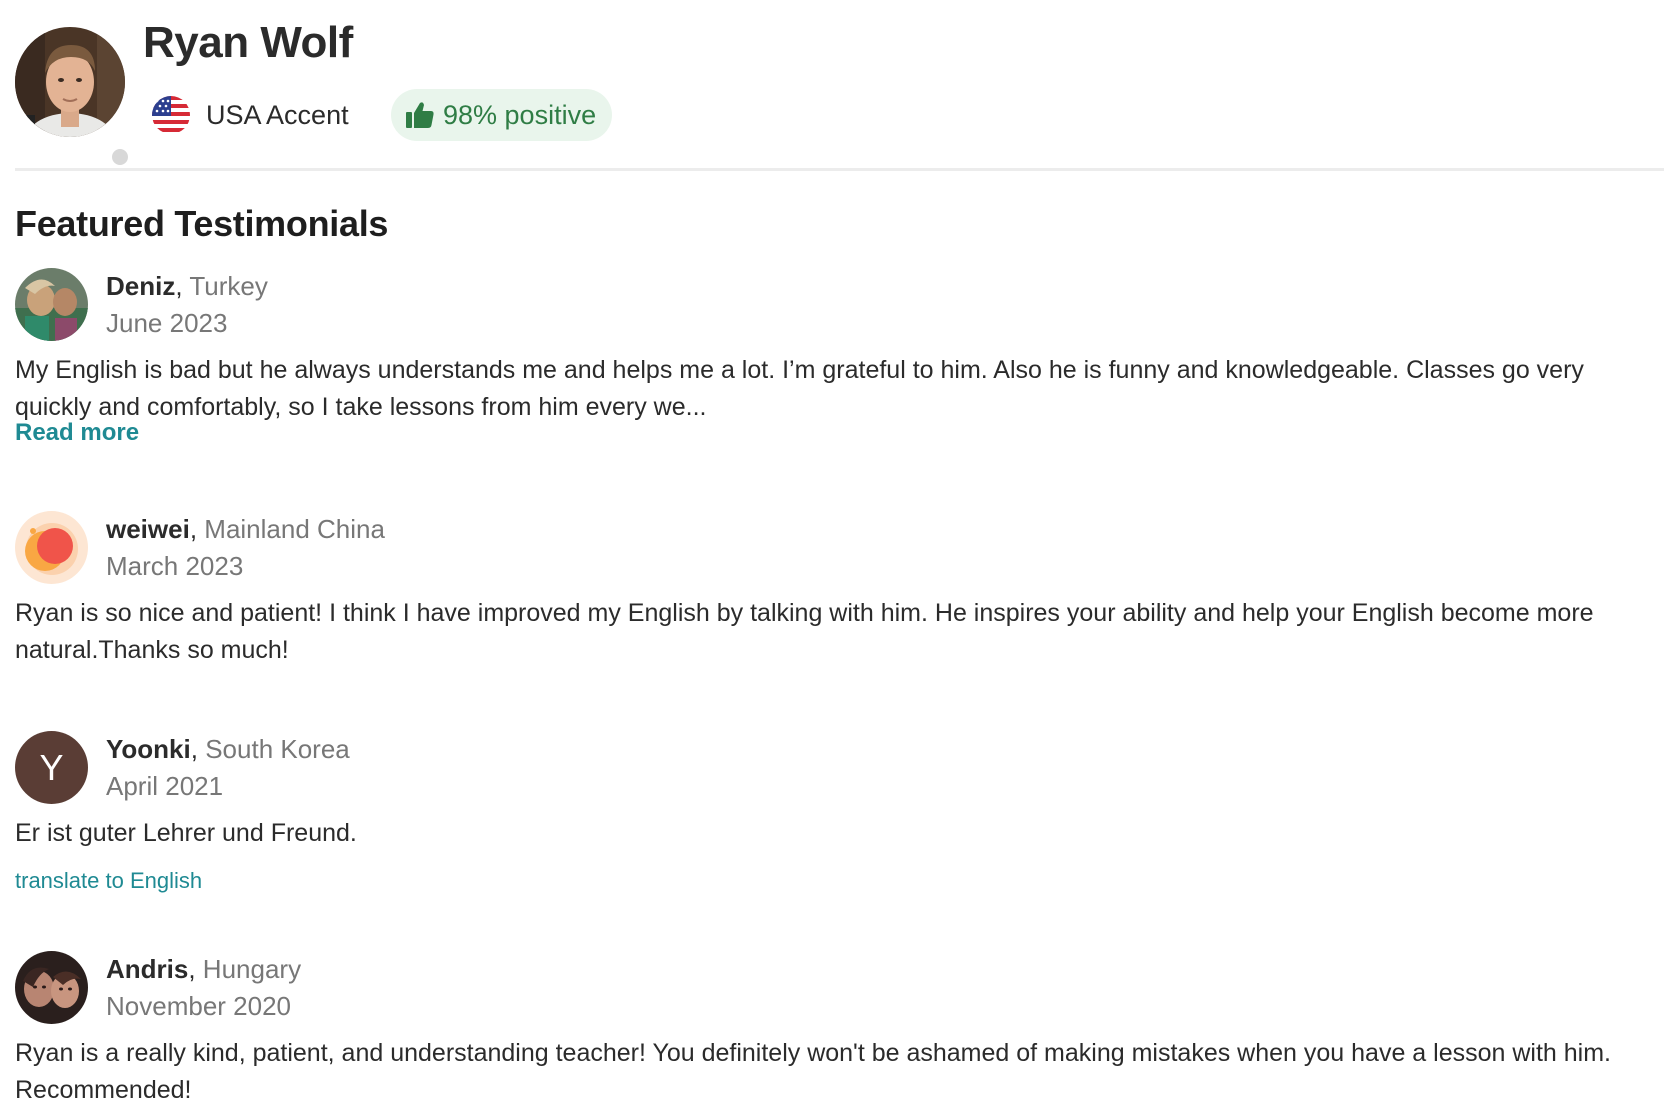 Image resolution: width=1664 pixels, height=1117 pixels. What do you see at coordinates (248, 42) in the screenshot?
I see `teacher-name: Ryan Wolf` at bounding box center [248, 42].